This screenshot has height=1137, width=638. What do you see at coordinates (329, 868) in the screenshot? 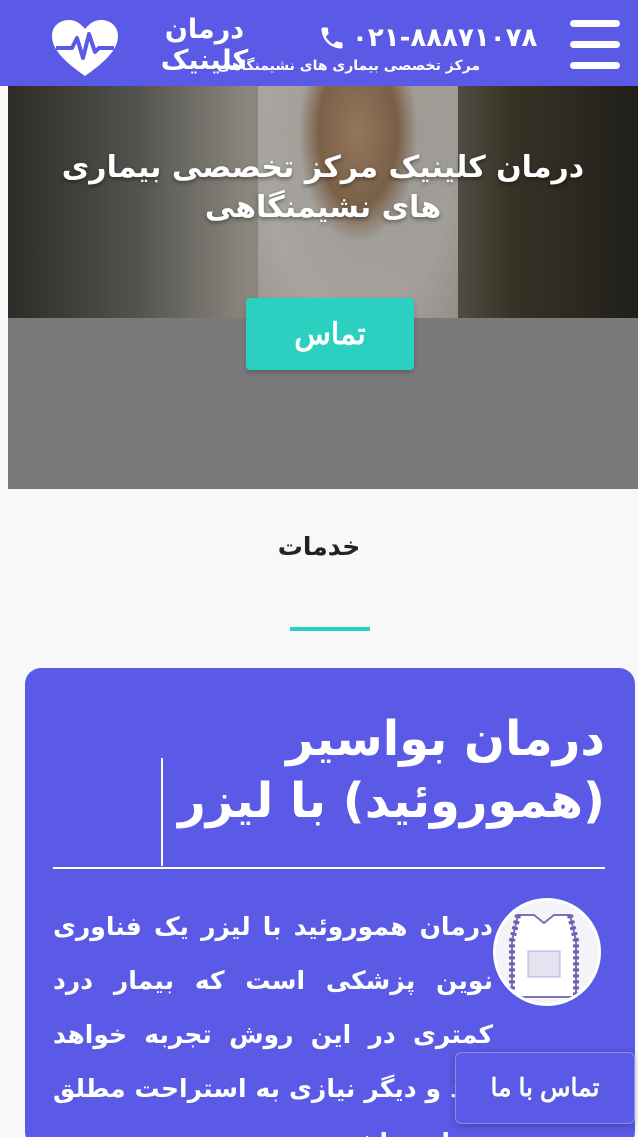
I see `card-horizontal-divider` at bounding box center [329, 868].